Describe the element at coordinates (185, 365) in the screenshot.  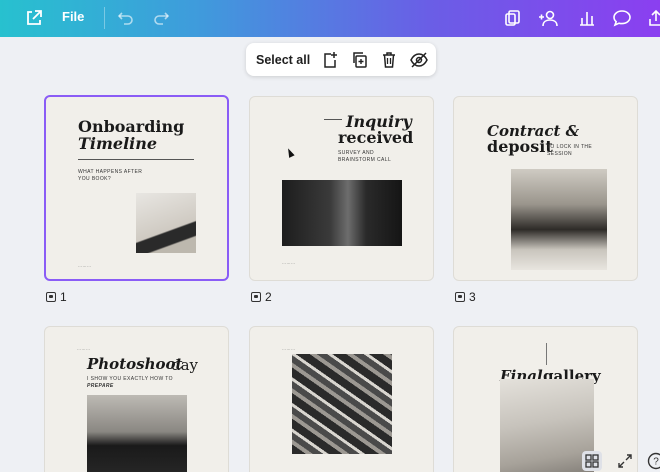
I see `page-4-title-line2: day` at that location.